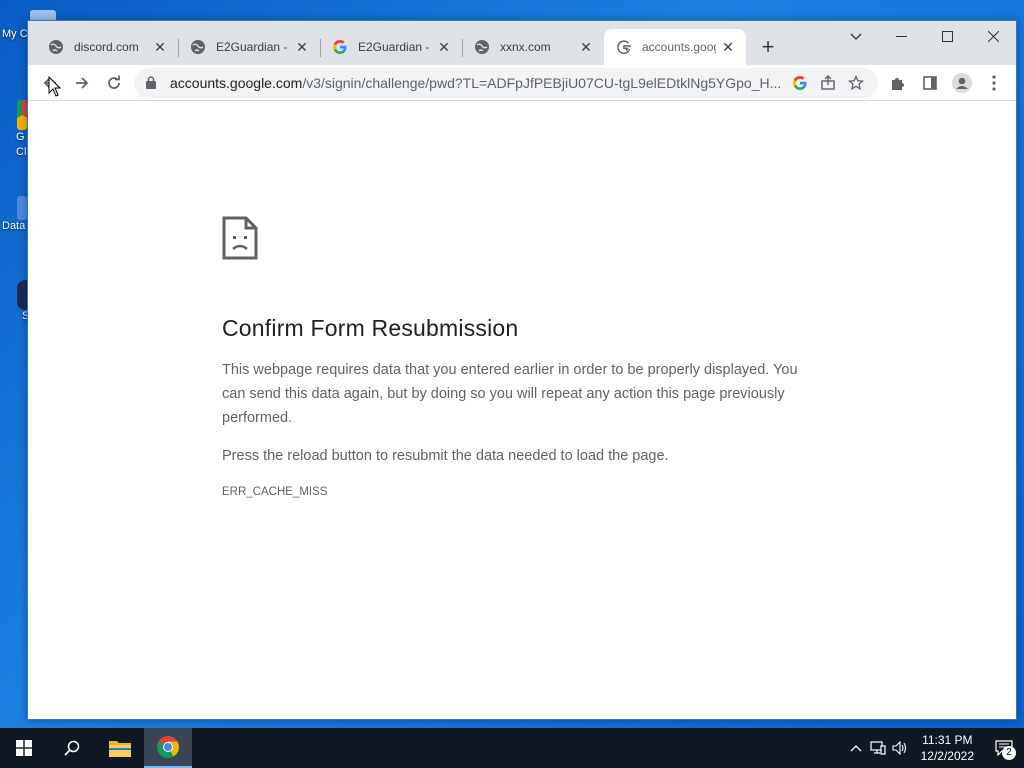  I want to click on action-center-button: 2, so click(1004, 748).